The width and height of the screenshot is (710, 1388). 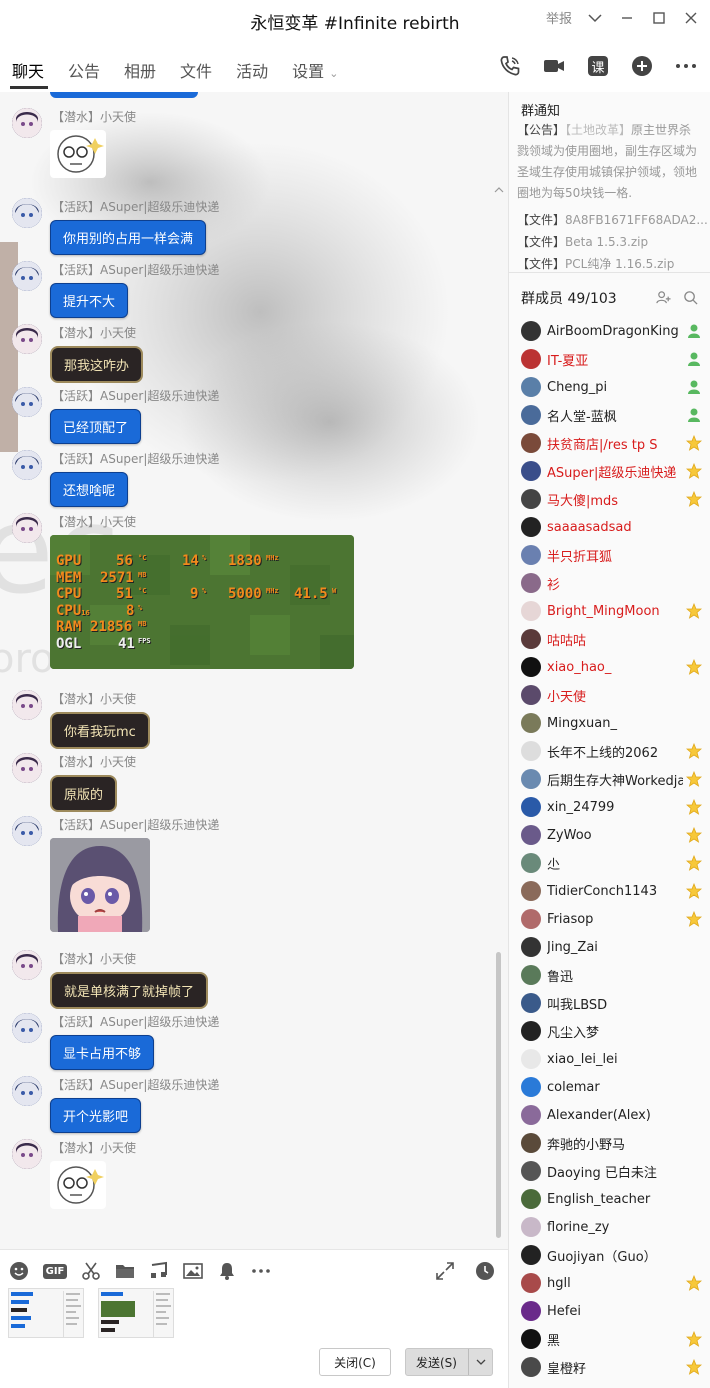 I want to click on message-bubble: 显卡占用不够, so click(x=102, y=1052).